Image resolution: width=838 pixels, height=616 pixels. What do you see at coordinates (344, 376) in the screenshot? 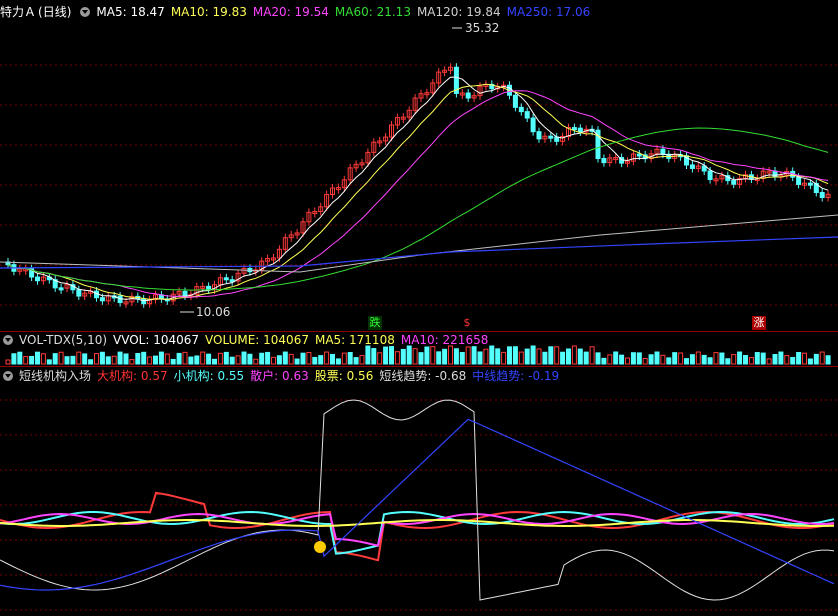
I see `stock-value: 股票: 0.56` at bounding box center [344, 376].